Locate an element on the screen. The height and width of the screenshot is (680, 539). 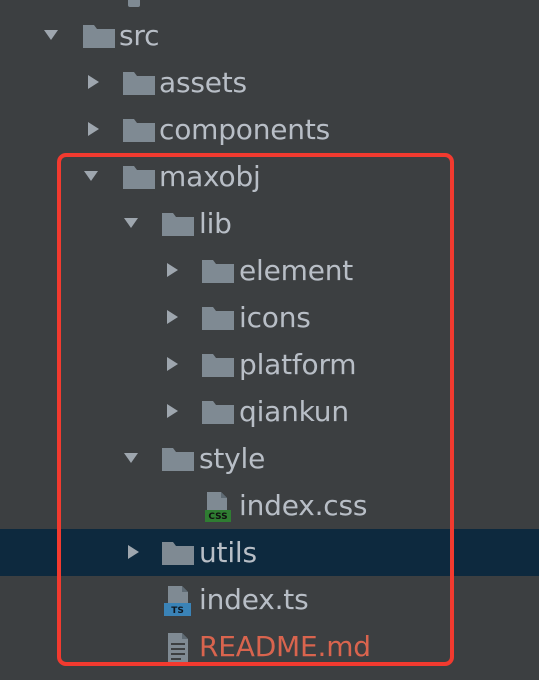
tree-top-stub is located at coordinates (134, 3).